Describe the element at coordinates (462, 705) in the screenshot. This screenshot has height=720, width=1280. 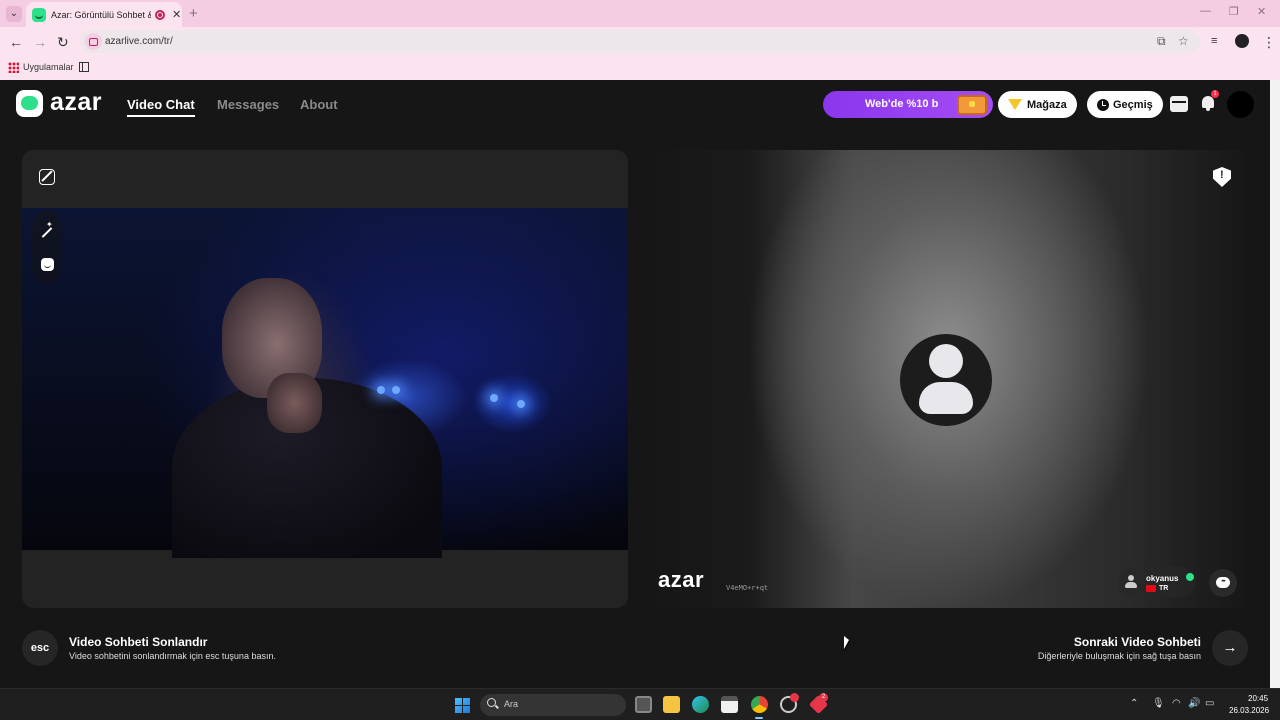
I see `windows-start-icon` at that location.